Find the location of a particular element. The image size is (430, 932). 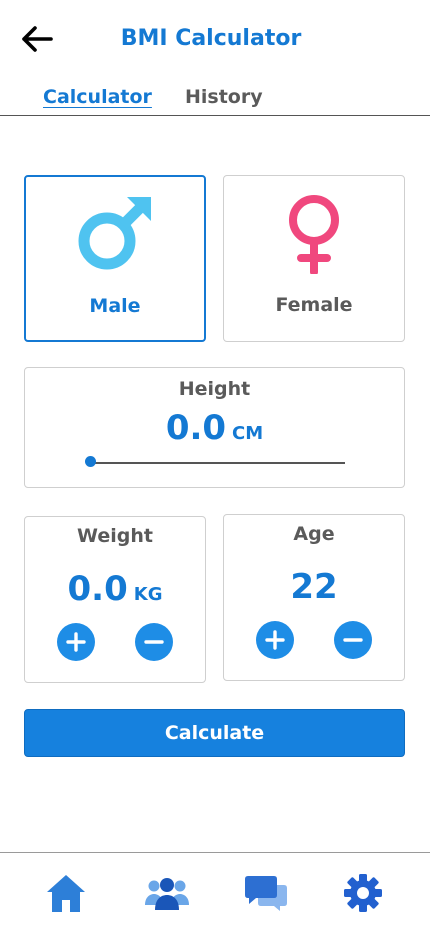

nav-settings is located at coordinates (363, 893).